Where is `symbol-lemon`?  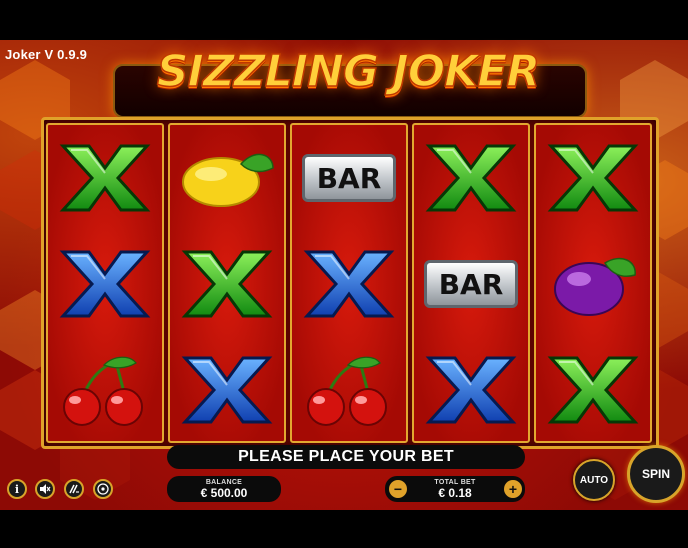 symbol-lemon is located at coordinates (227, 178).